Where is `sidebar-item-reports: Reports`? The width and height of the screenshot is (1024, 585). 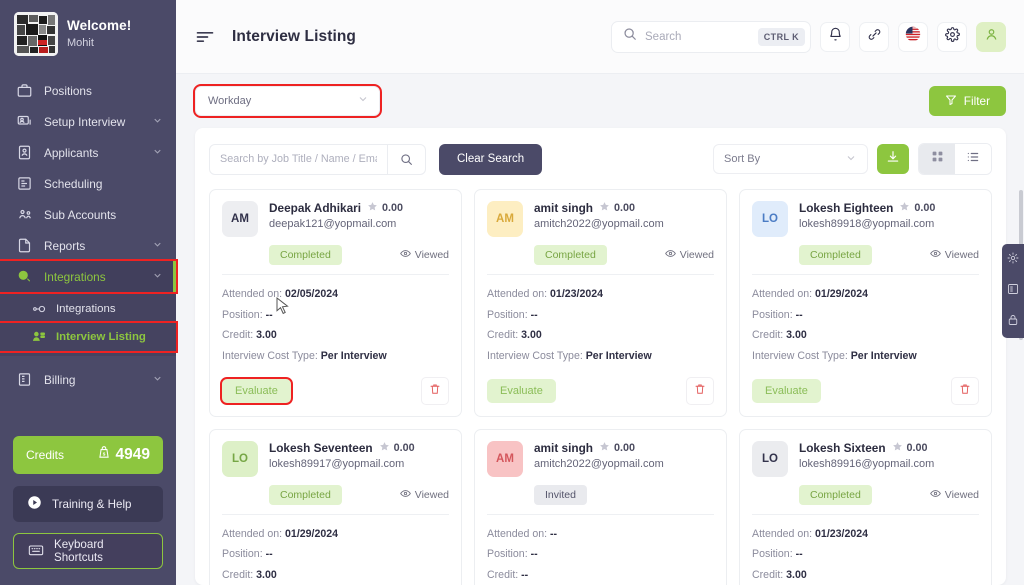
sidebar-item-reports: Reports is located at coordinates (88, 245).